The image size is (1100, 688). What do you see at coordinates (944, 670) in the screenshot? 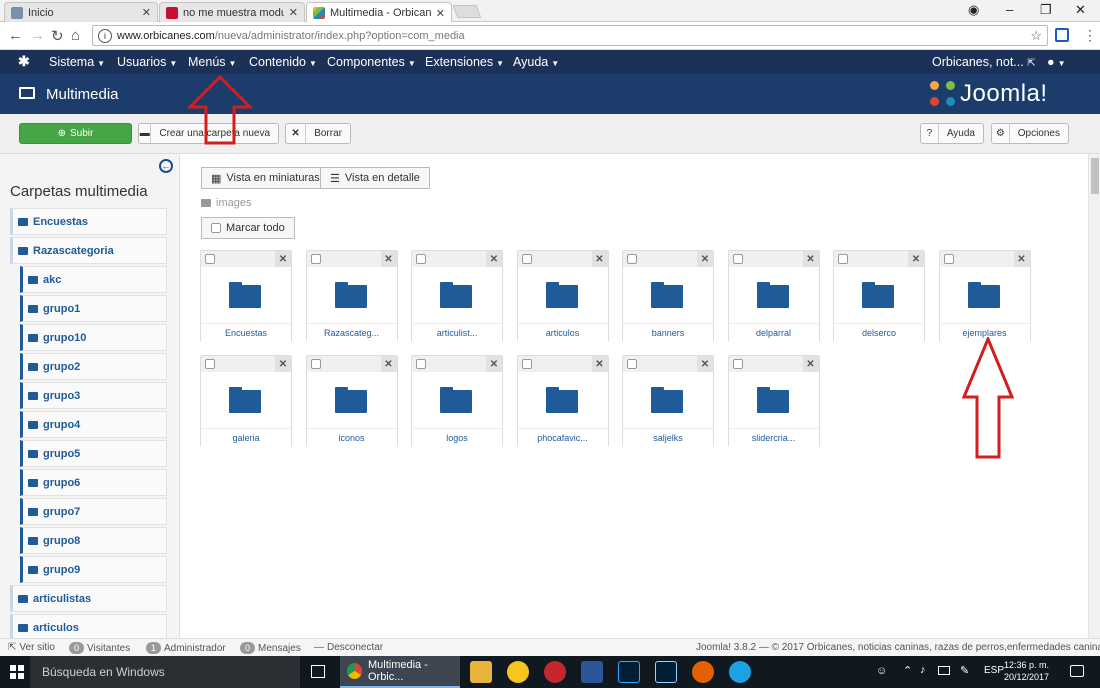
I see `network-icon` at bounding box center [944, 670].